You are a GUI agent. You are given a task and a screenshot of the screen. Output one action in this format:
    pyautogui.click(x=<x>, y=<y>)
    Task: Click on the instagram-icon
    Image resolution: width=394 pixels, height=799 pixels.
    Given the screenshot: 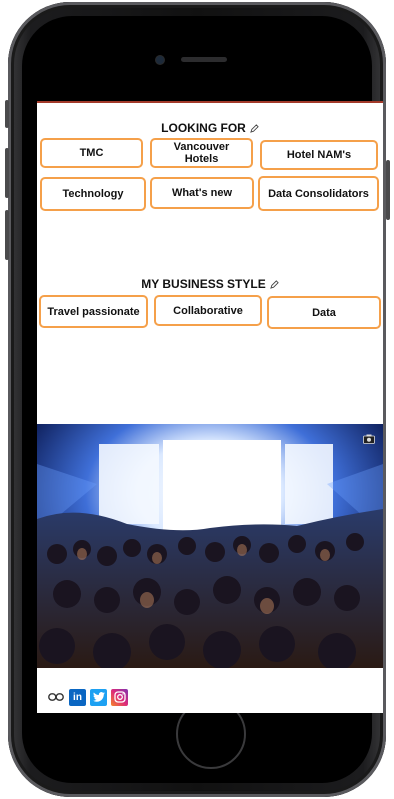 What is the action you would take?
    pyautogui.click(x=119, y=697)
    